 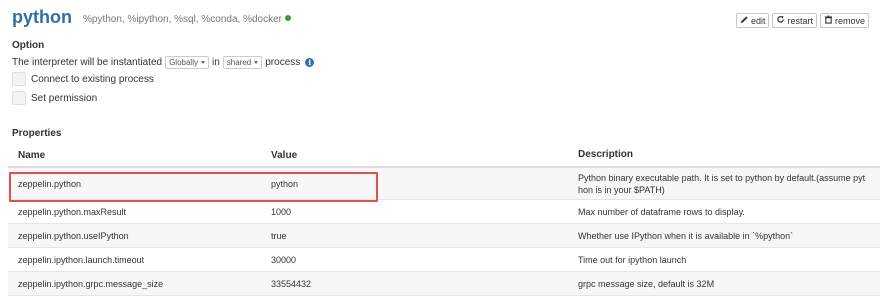 I want to click on interpreter-aliases: %python, %ipython, %sql, %conda, %docker, so click(x=187, y=19).